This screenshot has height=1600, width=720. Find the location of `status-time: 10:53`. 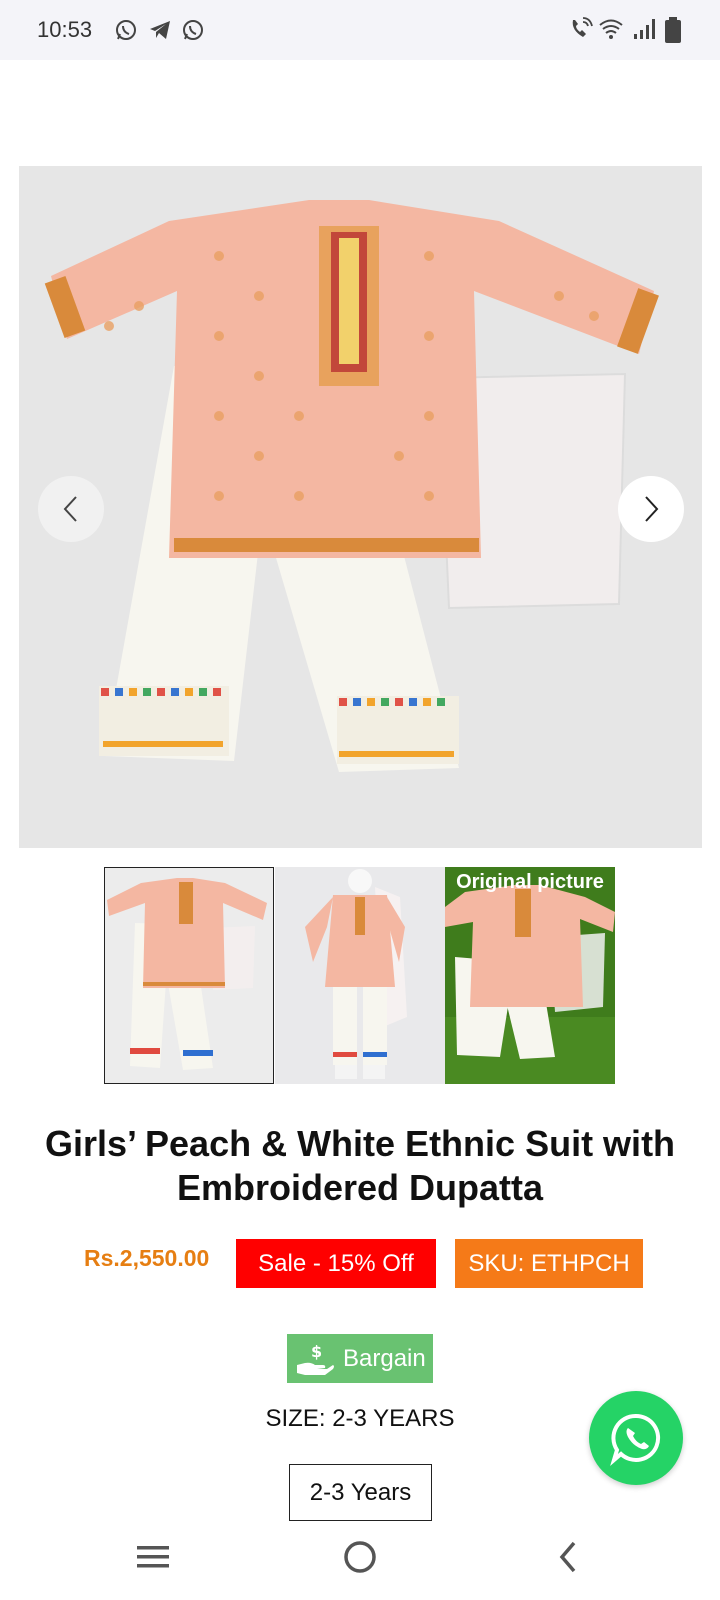

status-time: 10:53 is located at coordinates (65, 29).